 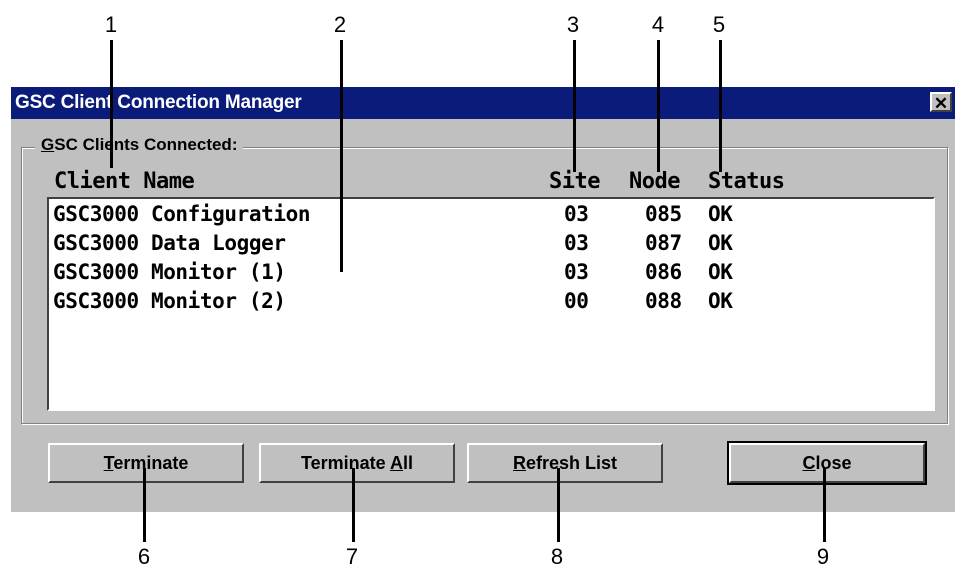 I want to click on column-header-node: Node, so click(x=654, y=181).